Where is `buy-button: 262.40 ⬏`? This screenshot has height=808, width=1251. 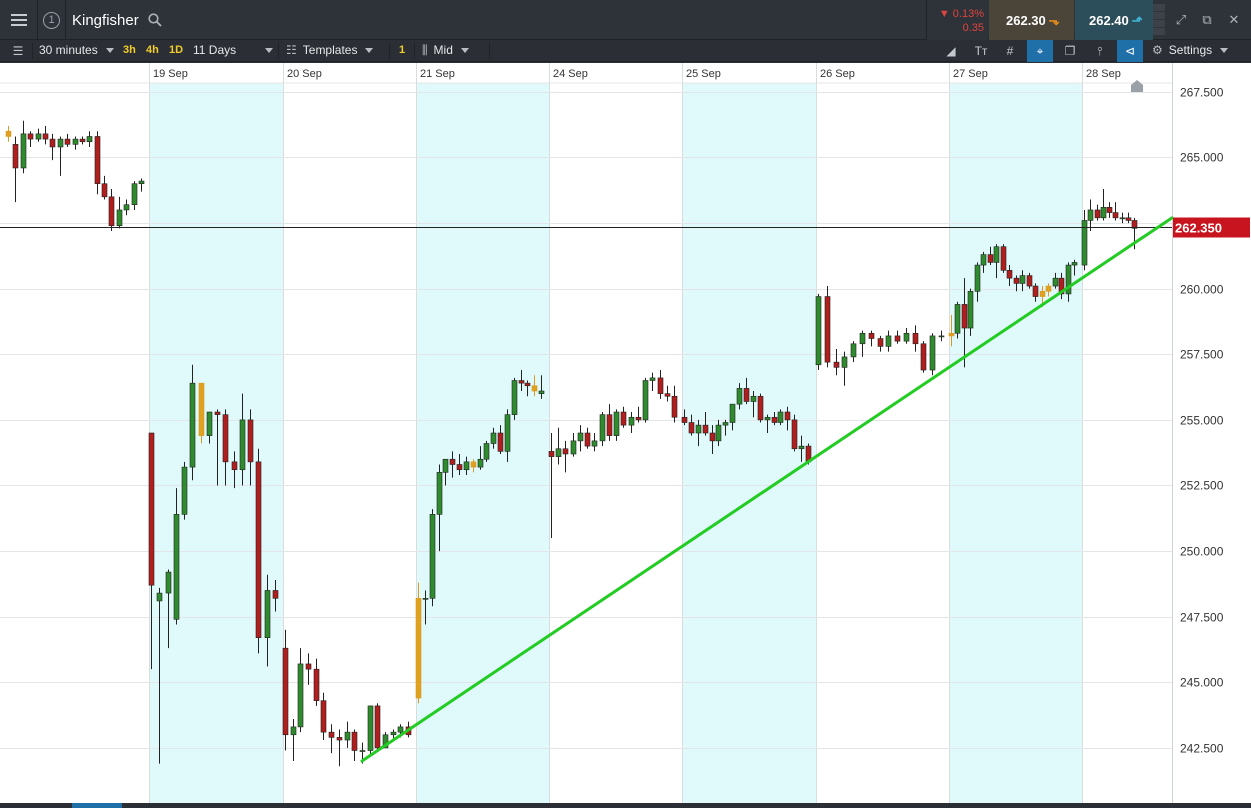 buy-button: 262.40 ⬏ is located at coordinates (1114, 20).